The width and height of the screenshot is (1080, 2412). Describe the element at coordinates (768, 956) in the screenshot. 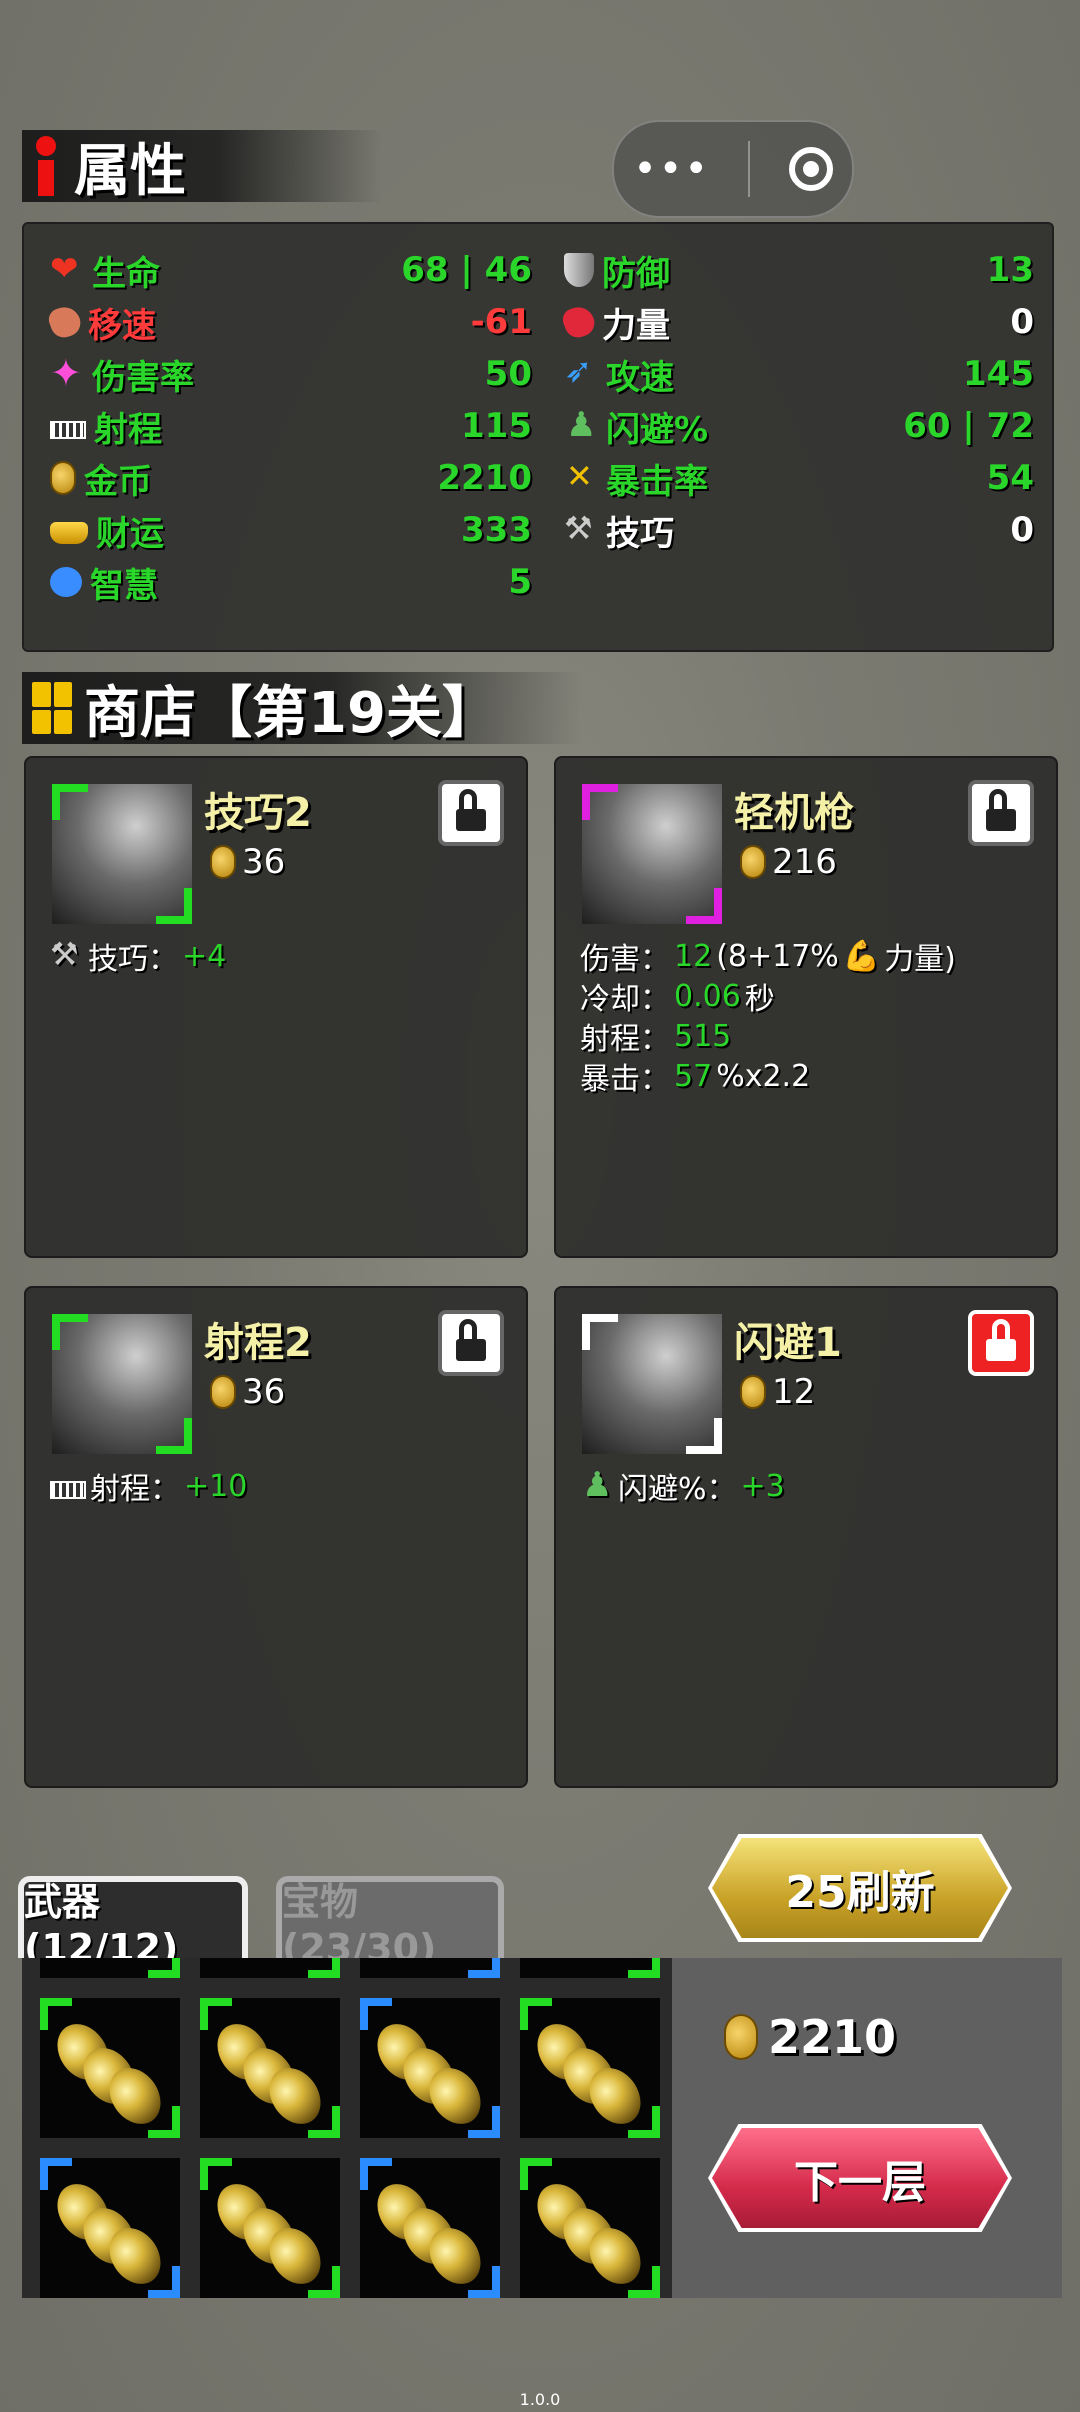

I see `item-desc-line: 伤害： 12 (8+17% 💪 力量)` at that location.